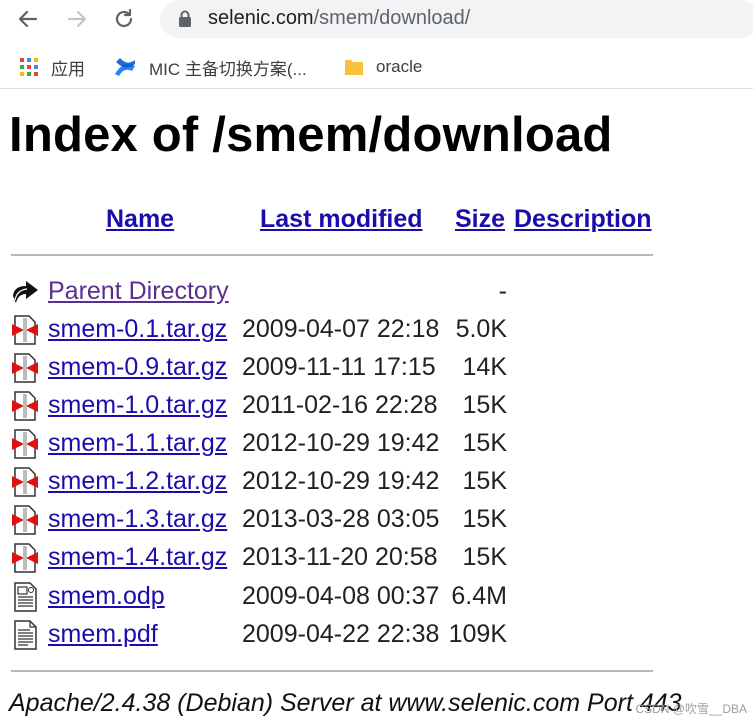 This screenshot has height=723, width=753. Describe the element at coordinates (502, 291) in the screenshot. I see `parent-size: -` at that location.